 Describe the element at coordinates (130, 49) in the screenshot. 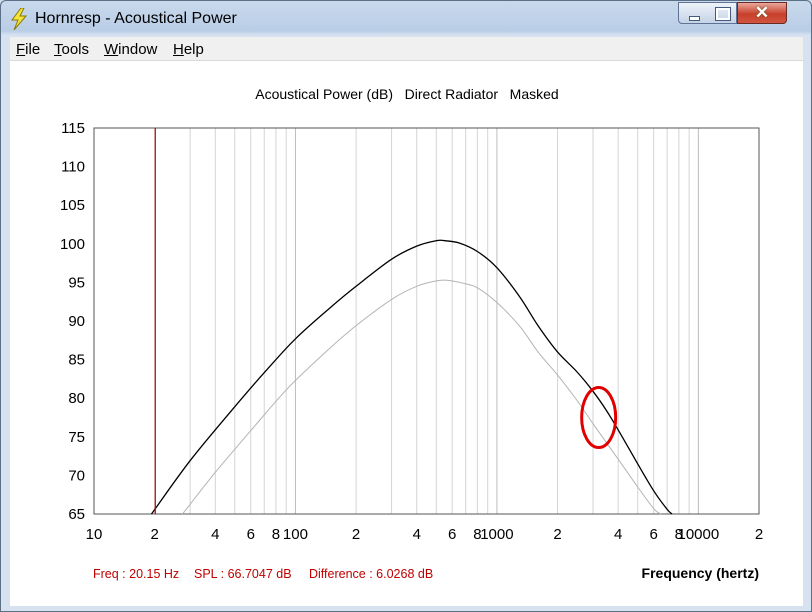

I see `menu-window: Window` at that location.